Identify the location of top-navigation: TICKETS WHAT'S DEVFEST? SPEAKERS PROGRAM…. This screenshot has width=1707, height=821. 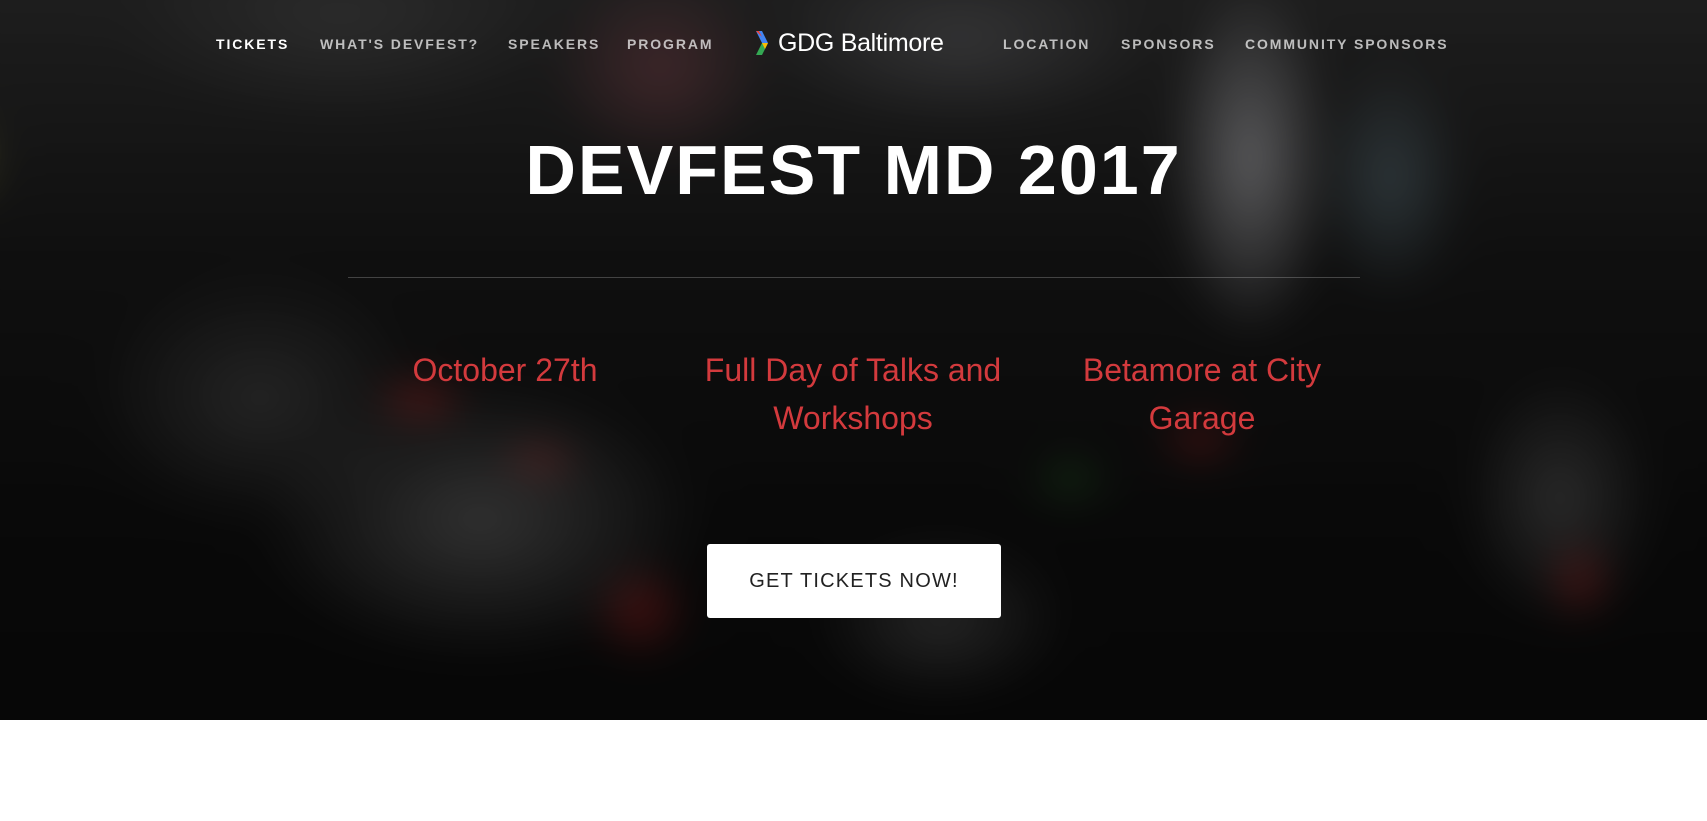
(853, 44).